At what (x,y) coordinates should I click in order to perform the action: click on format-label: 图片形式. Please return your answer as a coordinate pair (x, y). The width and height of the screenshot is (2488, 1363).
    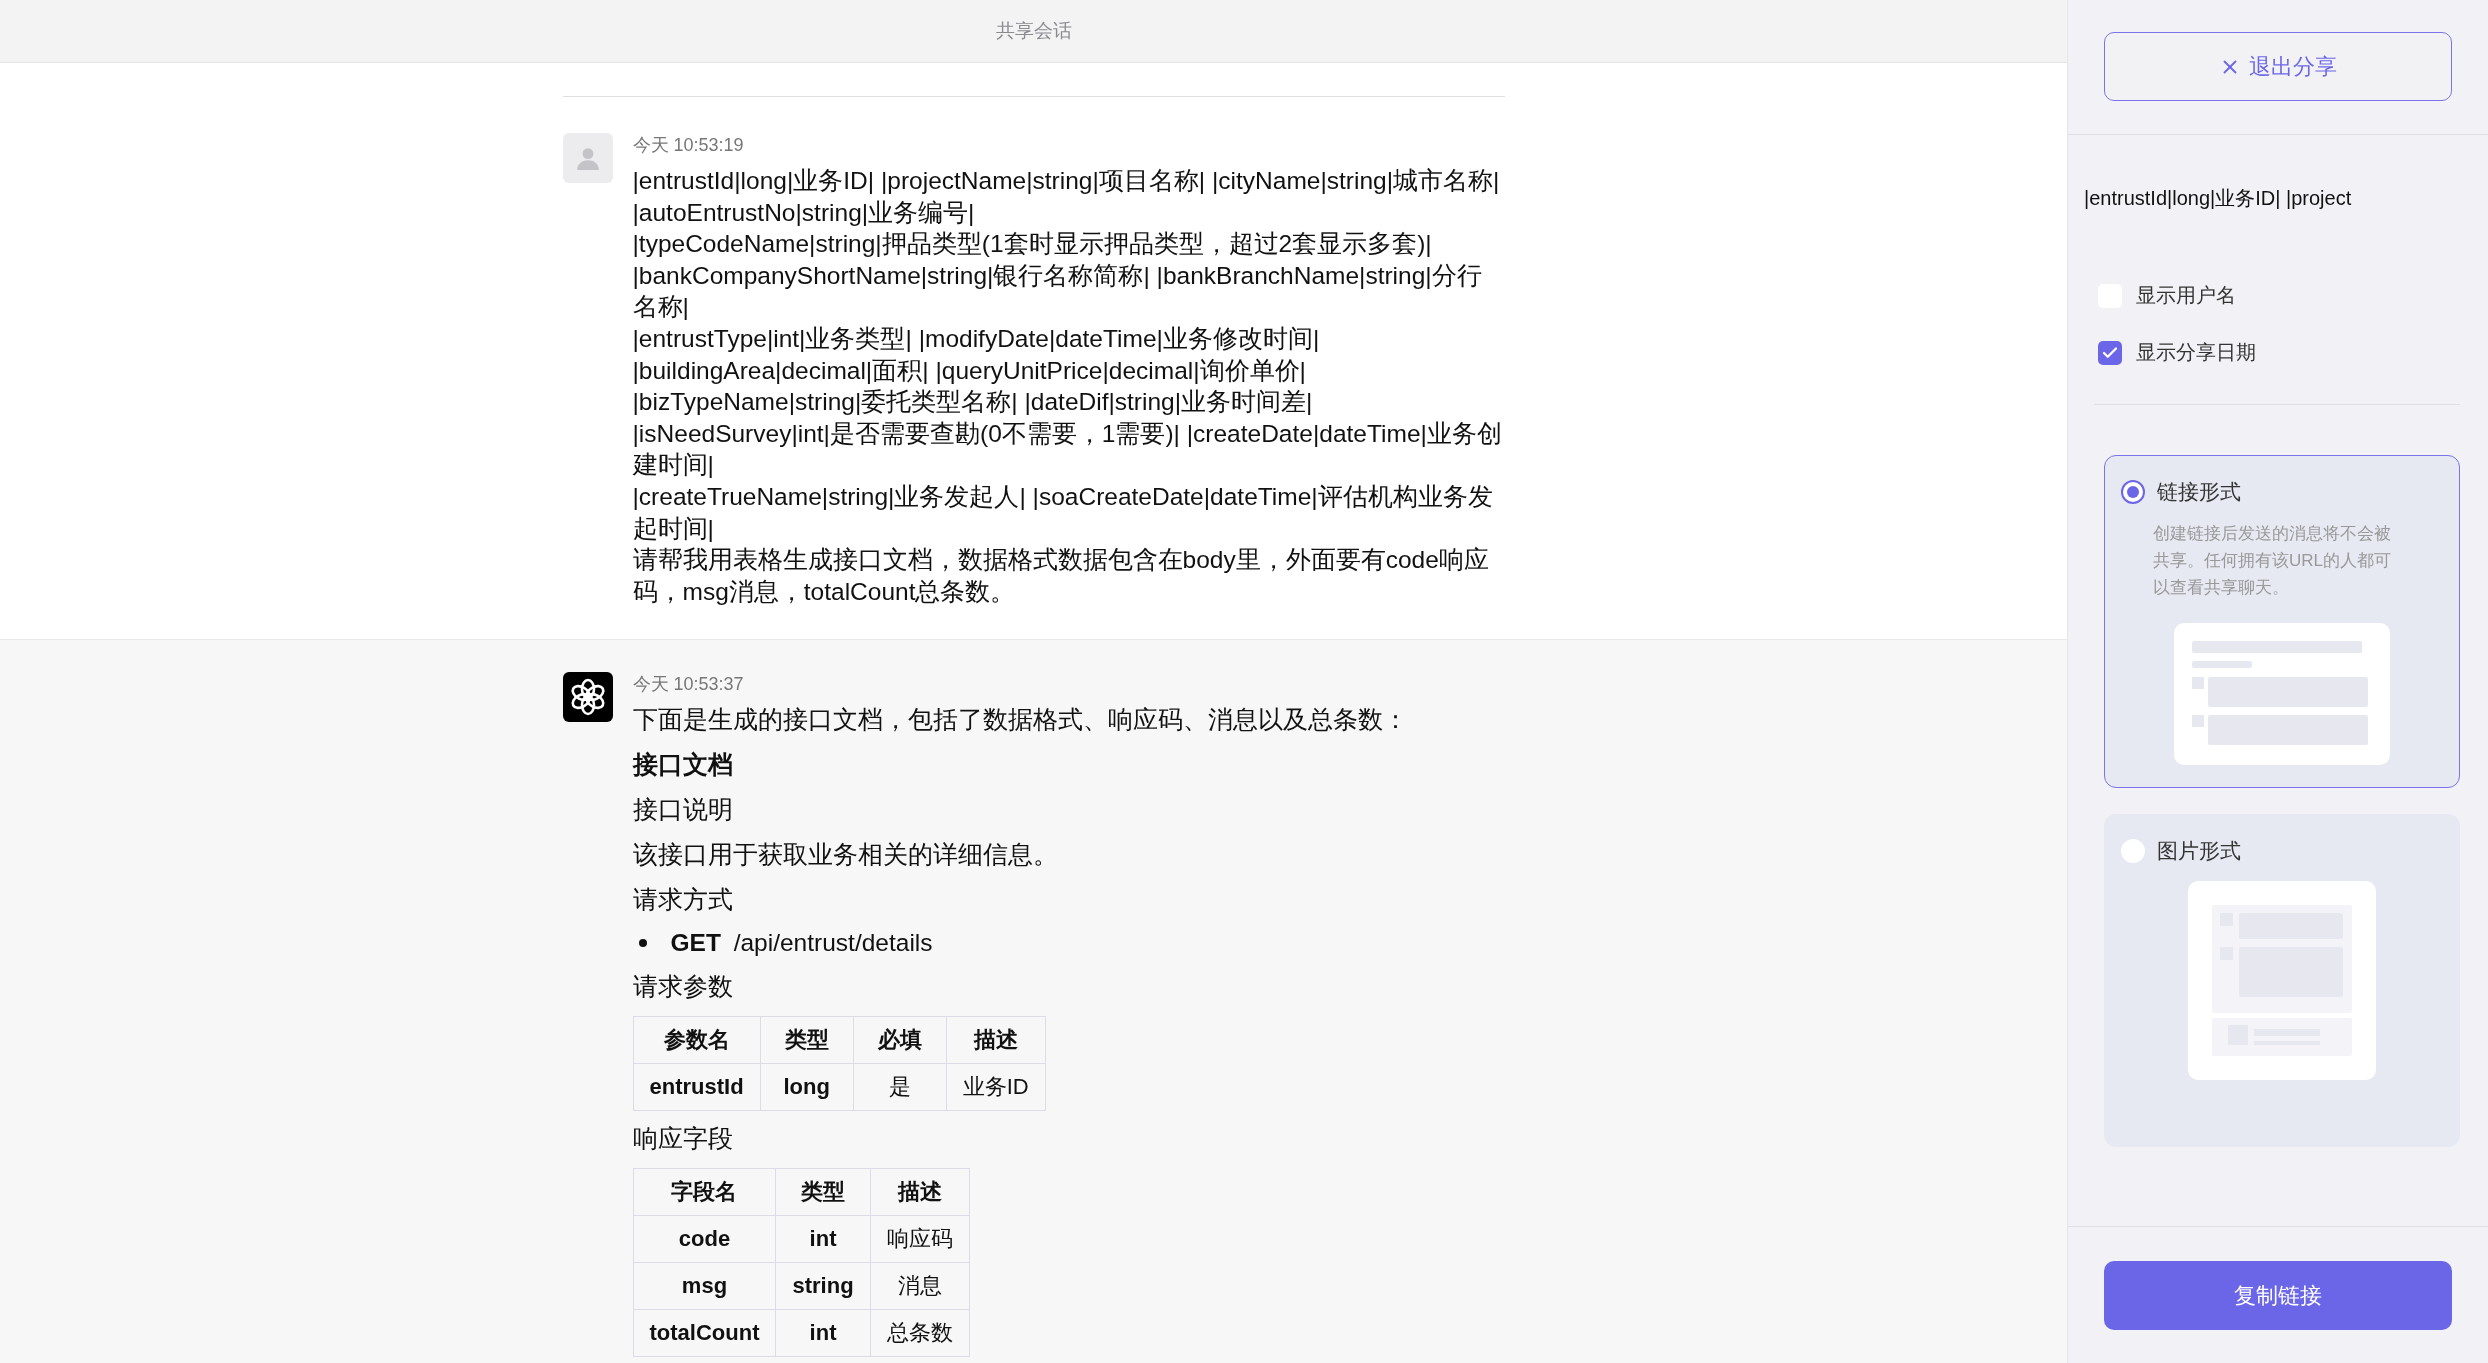
    Looking at the image, I should click on (2199, 851).